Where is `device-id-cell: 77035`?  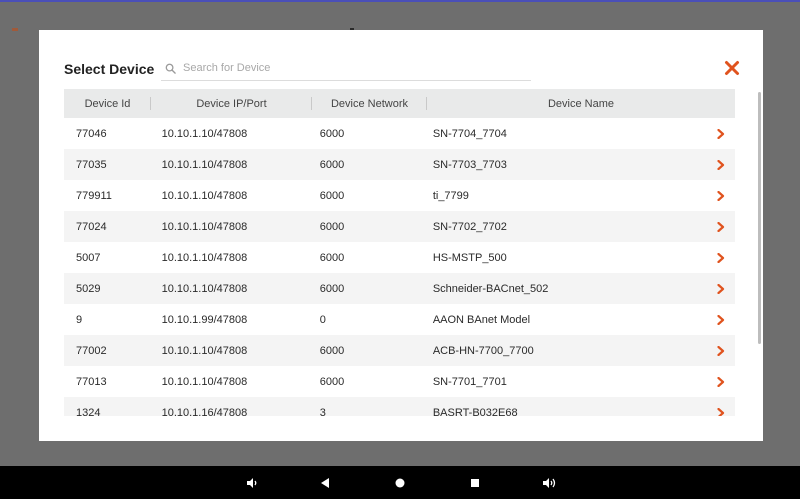 device-id-cell: 77035 is located at coordinates (91, 164).